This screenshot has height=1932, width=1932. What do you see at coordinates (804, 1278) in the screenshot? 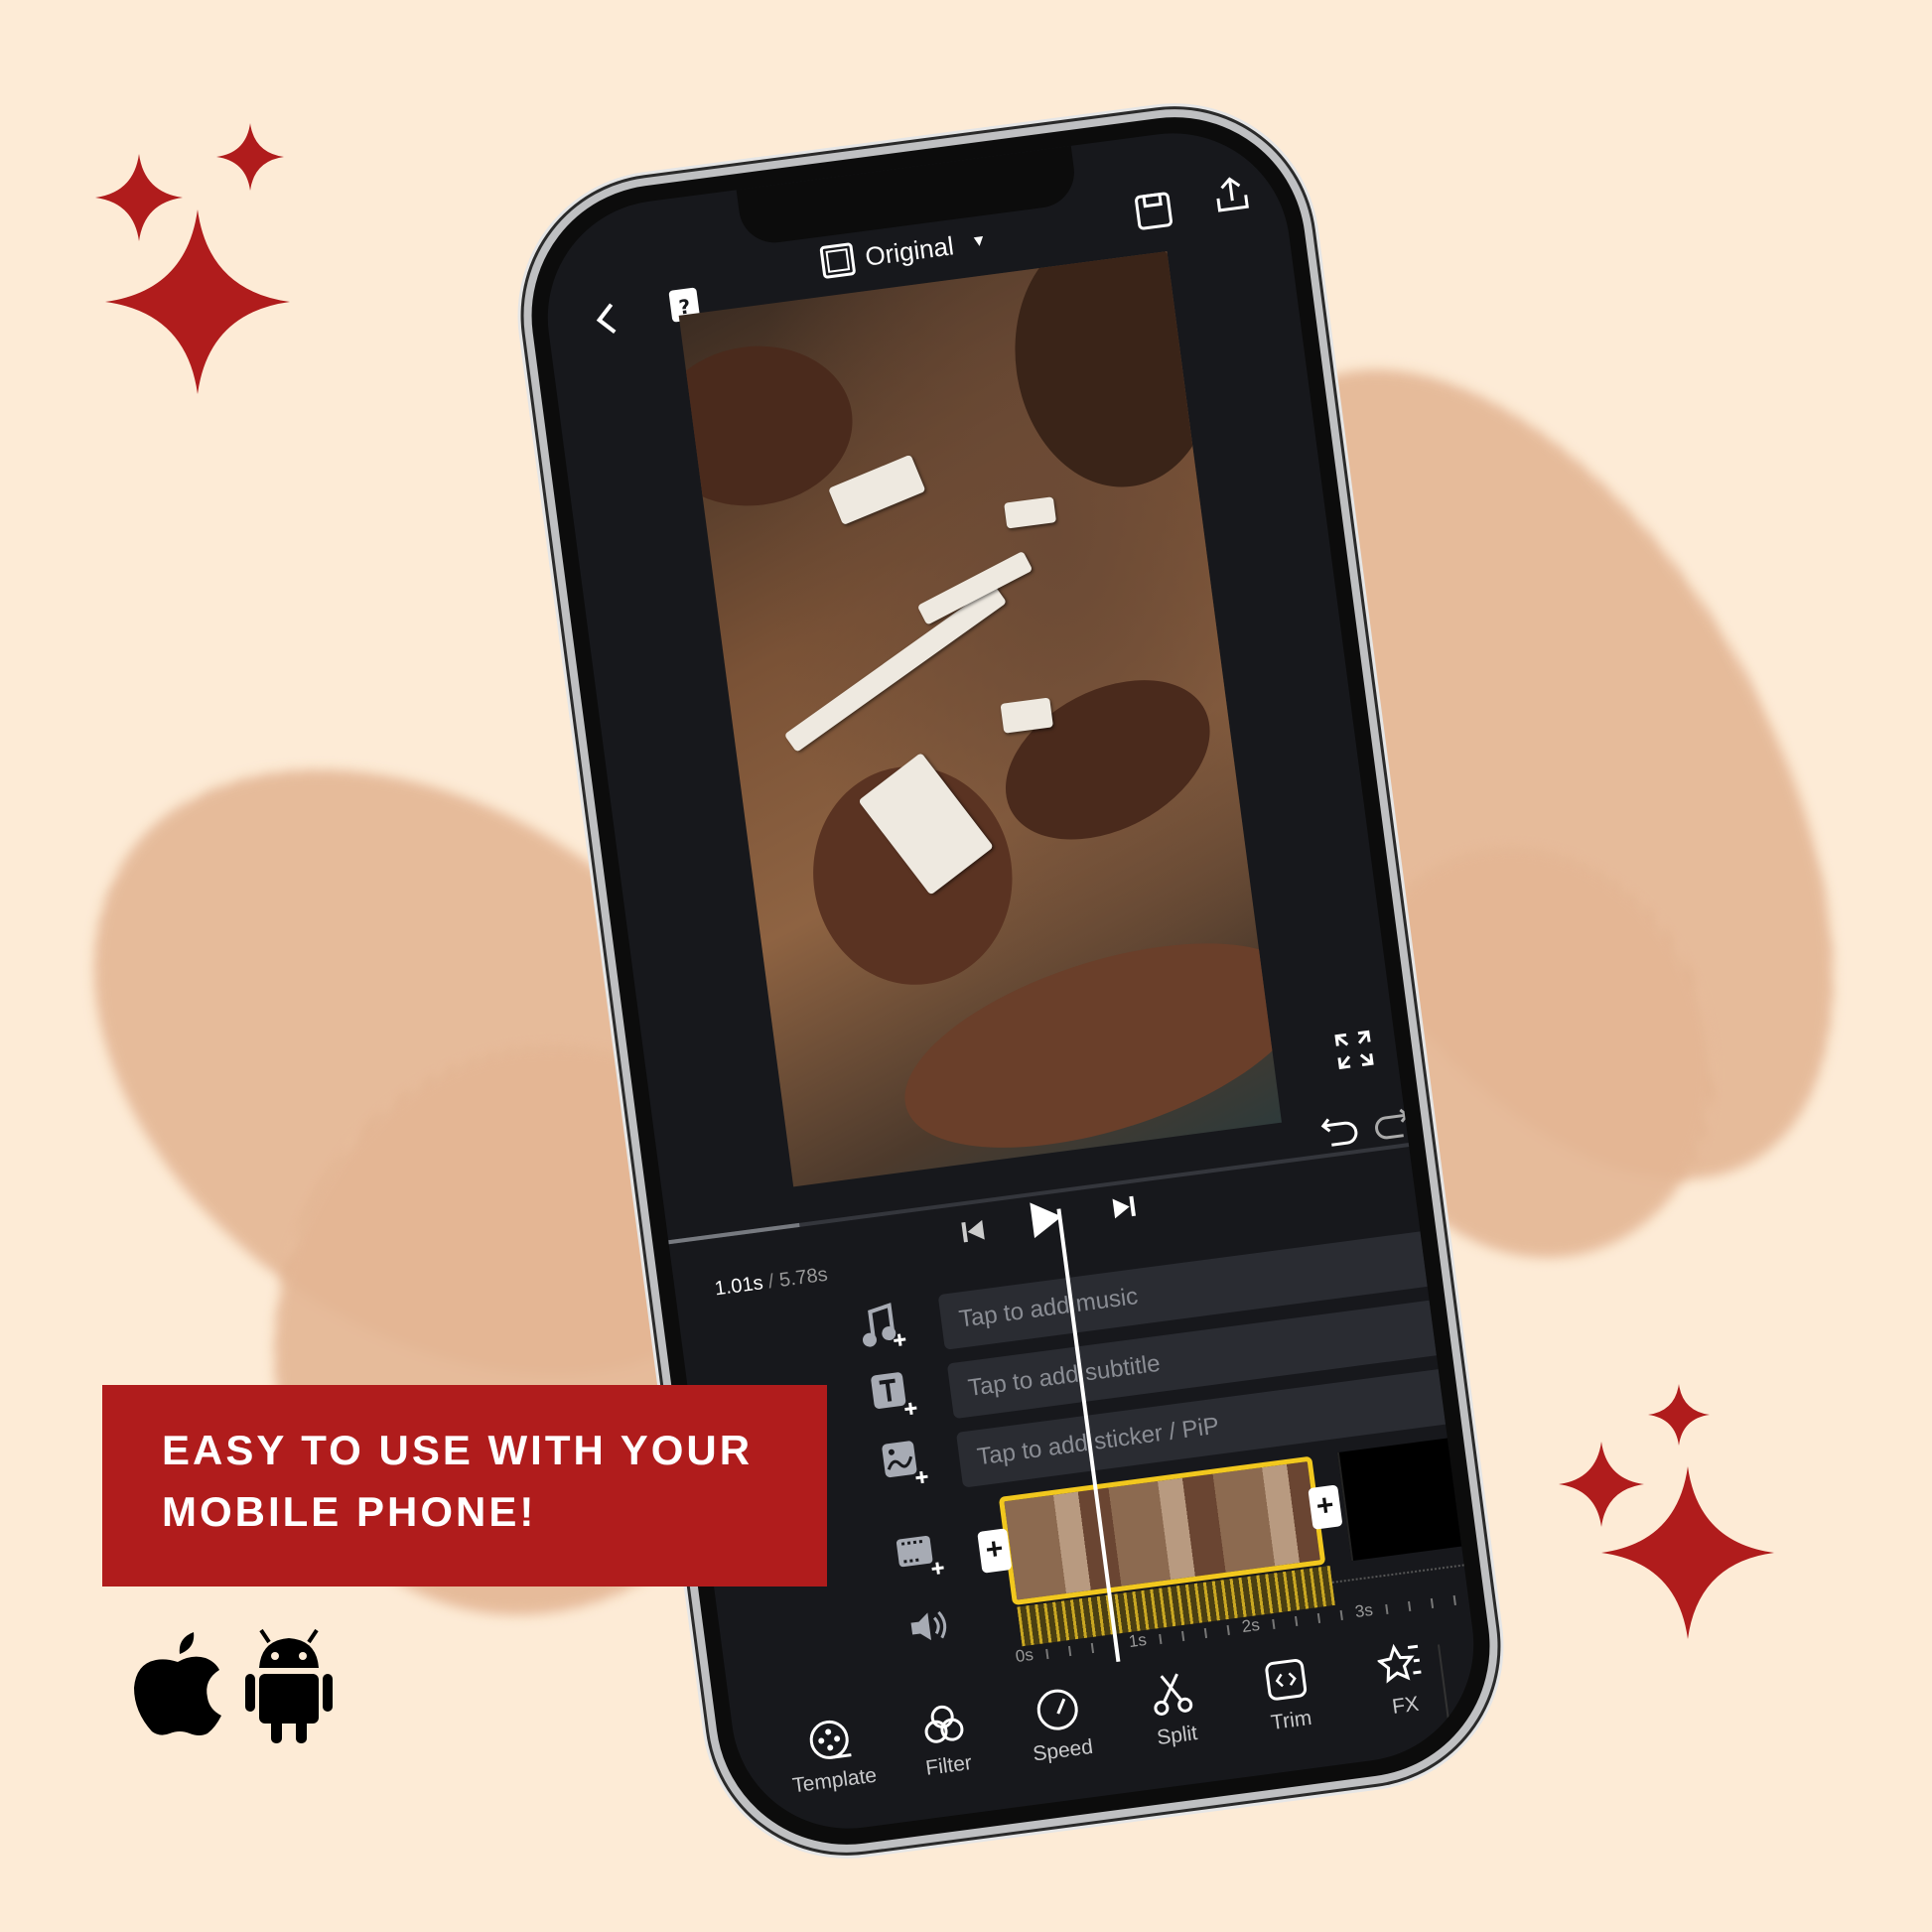
I see `total-time: 5.78s` at bounding box center [804, 1278].